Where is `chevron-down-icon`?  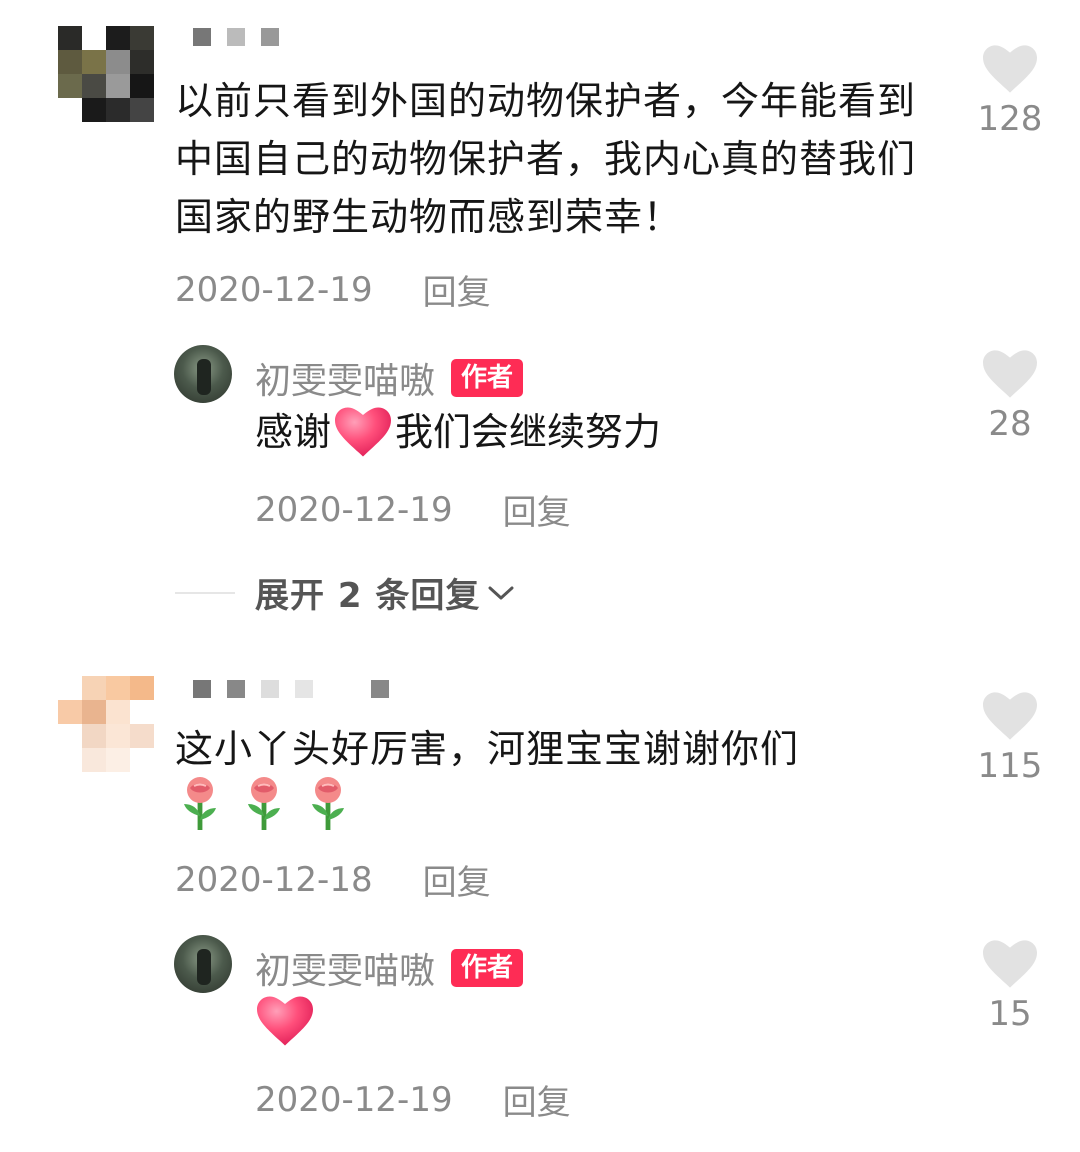
chevron-down-icon is located at coordinates (501, 593).